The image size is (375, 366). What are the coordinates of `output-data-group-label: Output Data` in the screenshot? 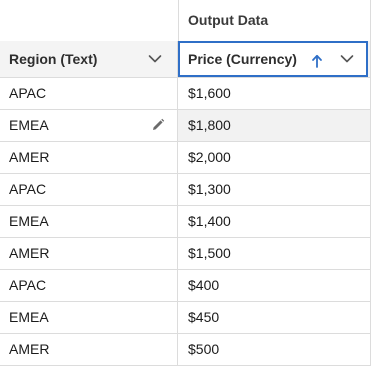 It's located at (228, 20).